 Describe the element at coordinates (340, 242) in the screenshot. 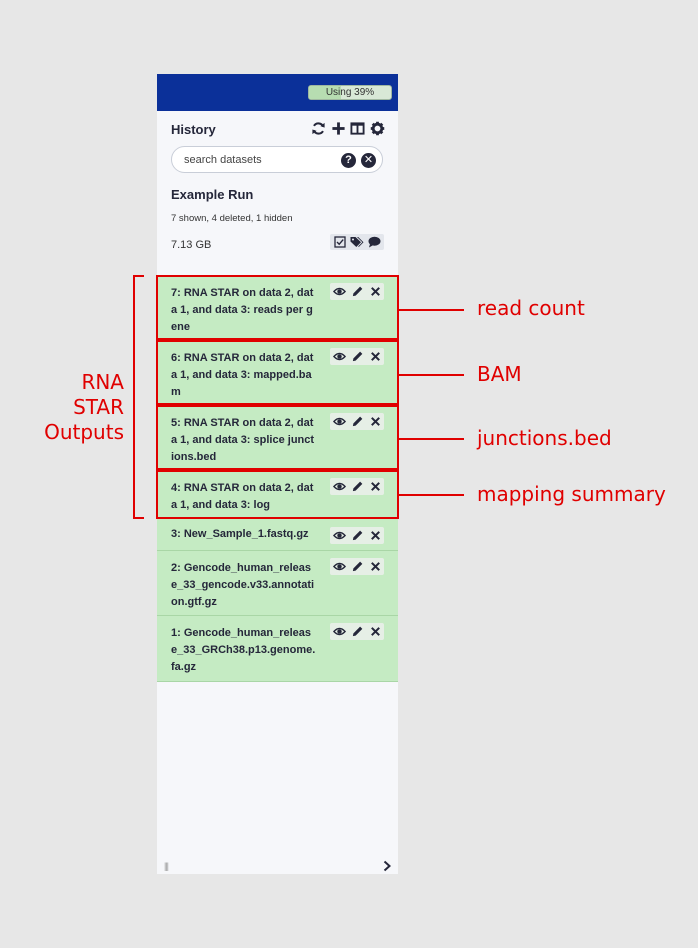

I see `select-checkbox-icon` at that location.